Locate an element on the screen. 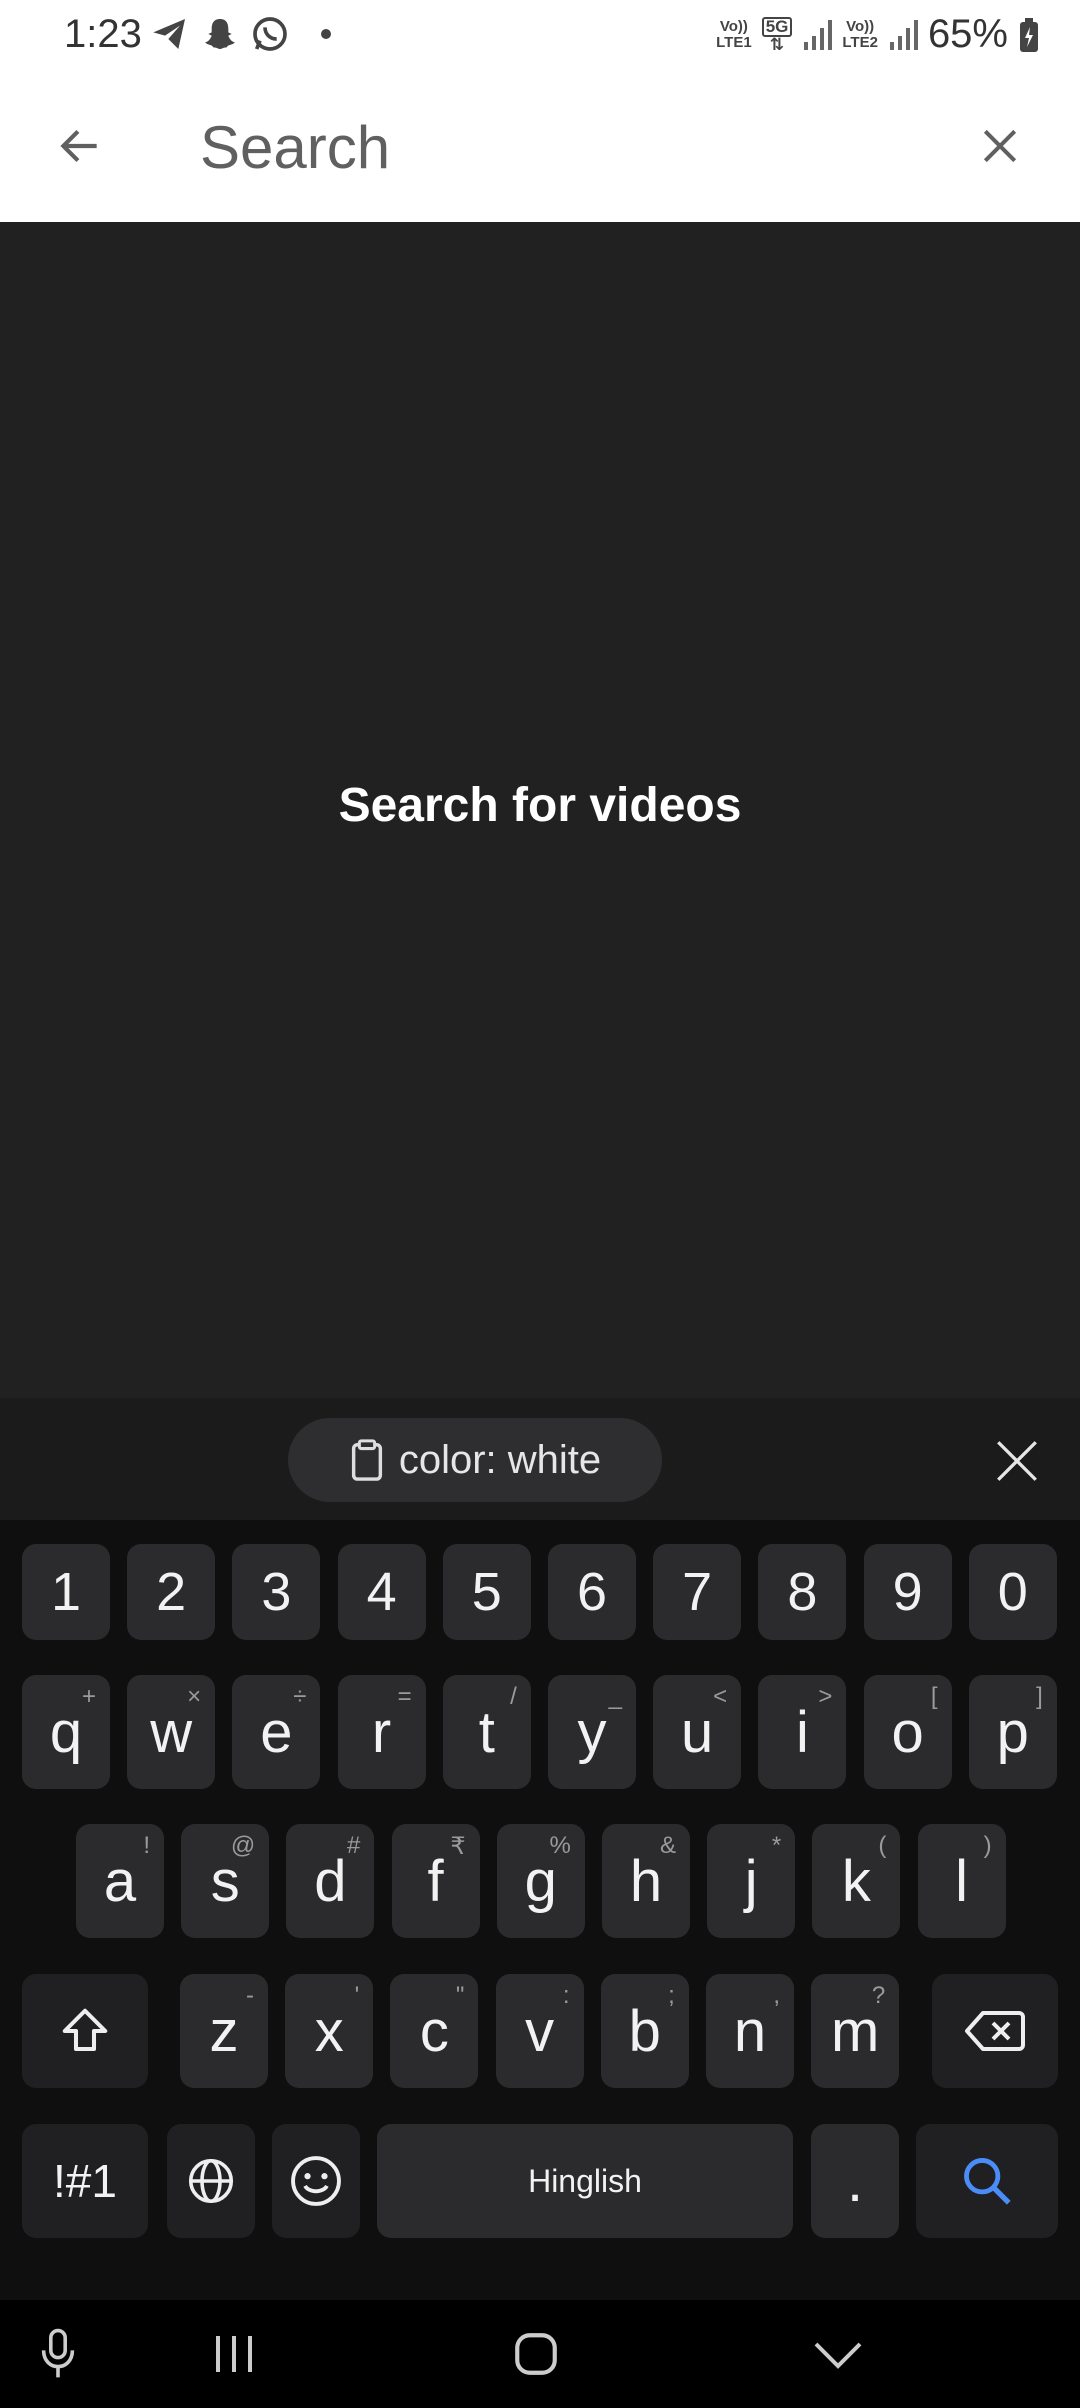 The image size is (1080, 2408). key-n: n, is located at coordinates (750, 2031).